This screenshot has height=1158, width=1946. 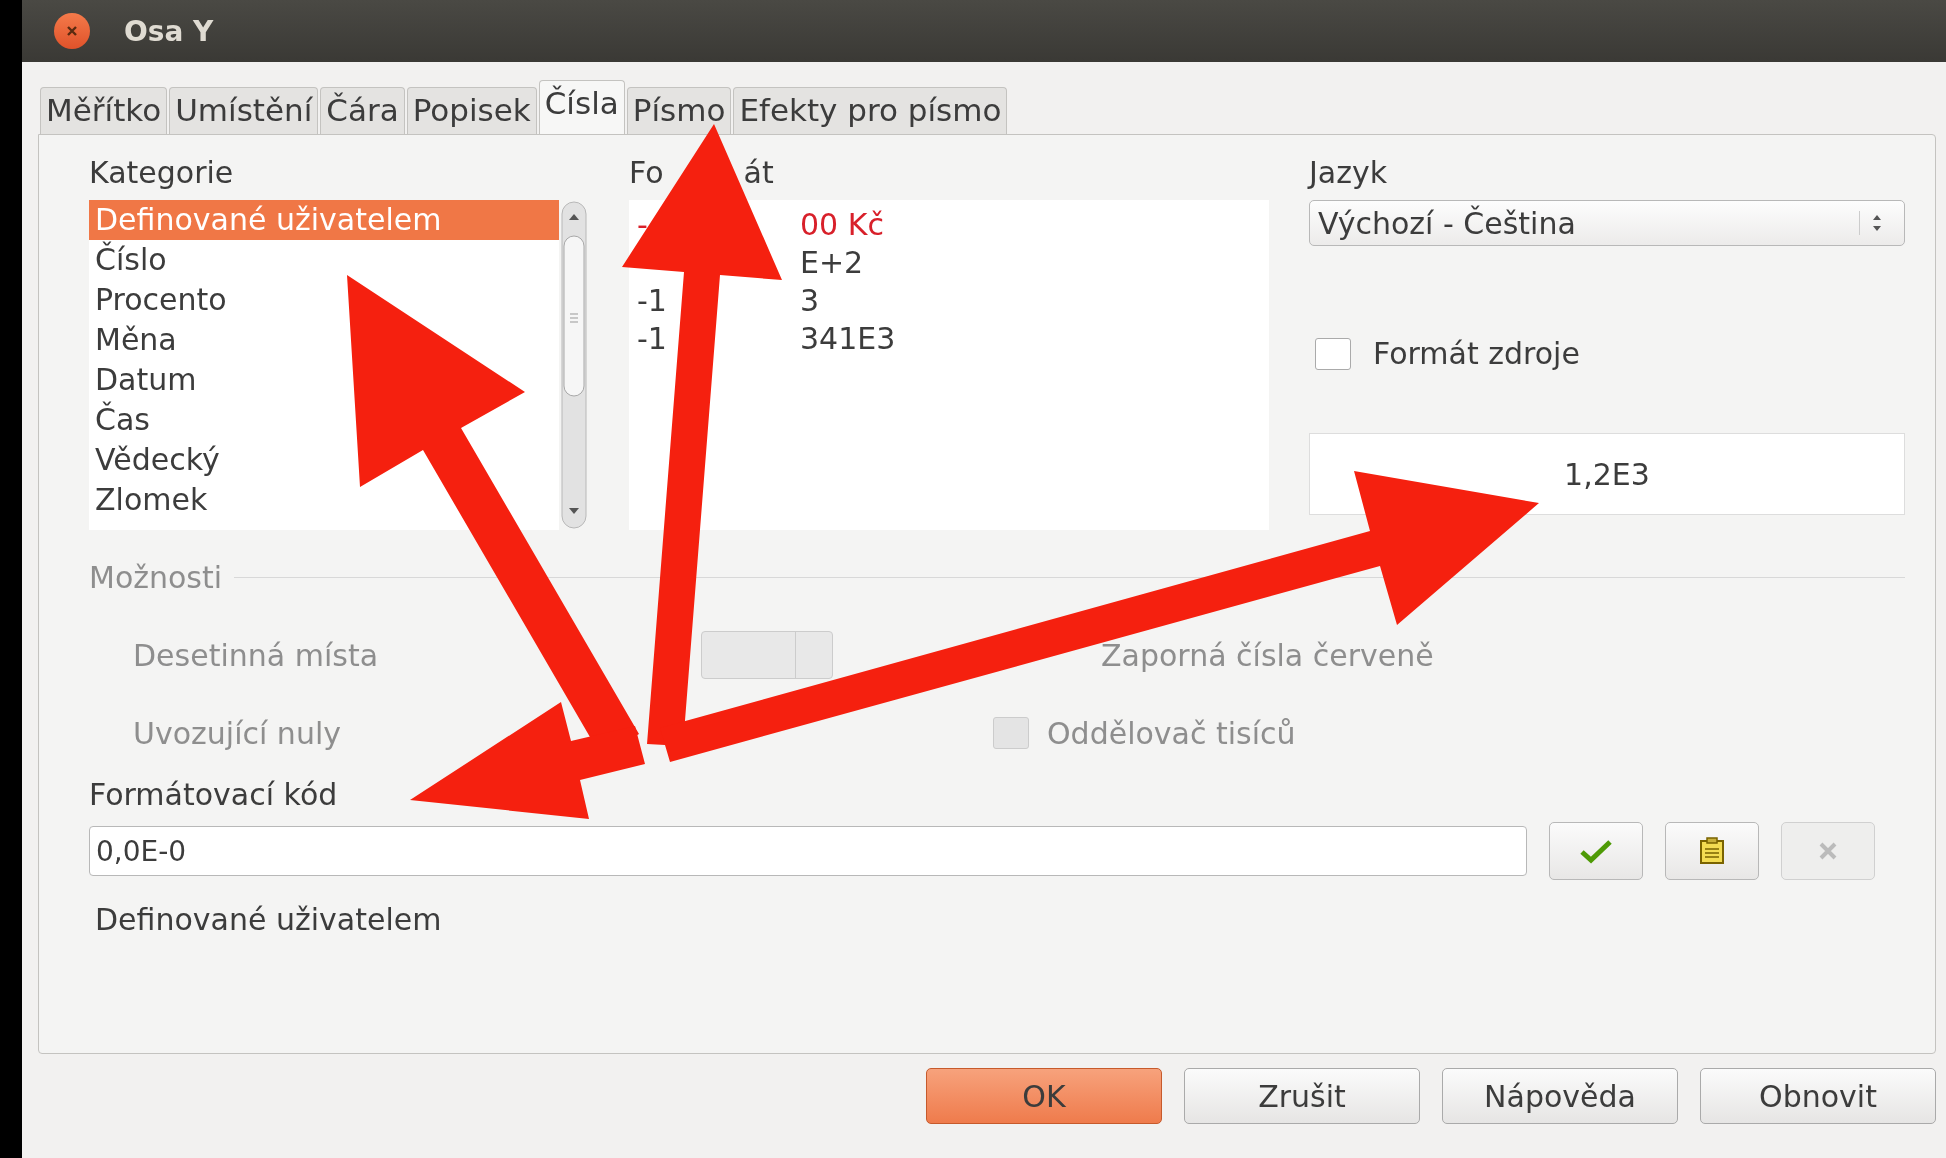 I want to click on format-code-label: Formátovací kód, so click(x=214, y=794).